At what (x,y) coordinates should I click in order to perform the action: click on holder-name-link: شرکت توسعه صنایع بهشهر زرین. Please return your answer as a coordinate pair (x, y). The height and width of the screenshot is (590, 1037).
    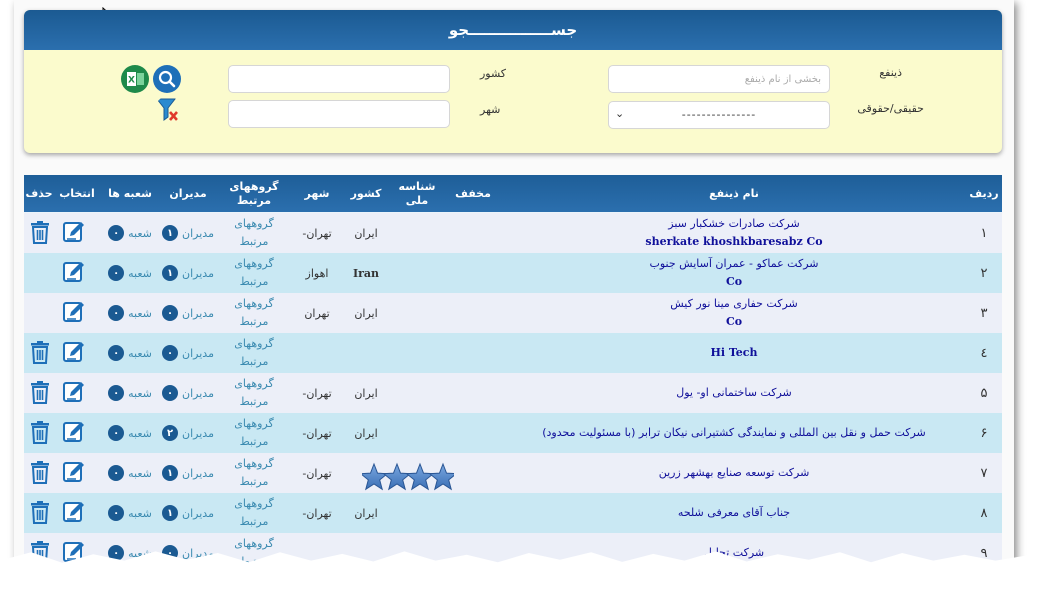
    Looking at the image, I should click on (734, 473).